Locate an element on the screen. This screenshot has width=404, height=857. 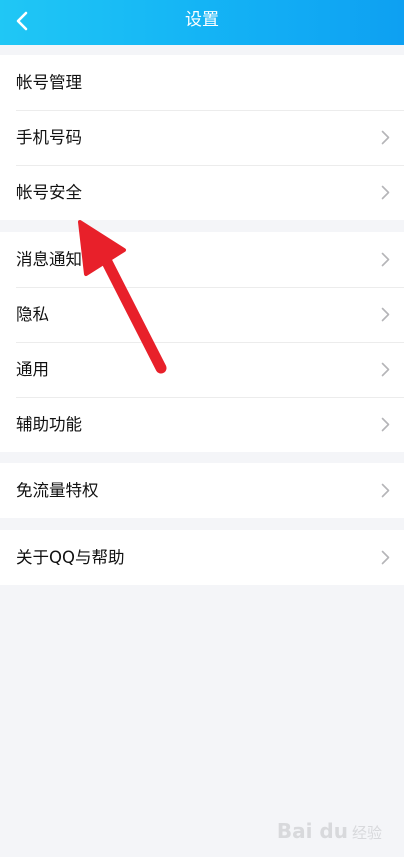
settings-item-notifications: 消息通知 is located at coordinates (202, 259).